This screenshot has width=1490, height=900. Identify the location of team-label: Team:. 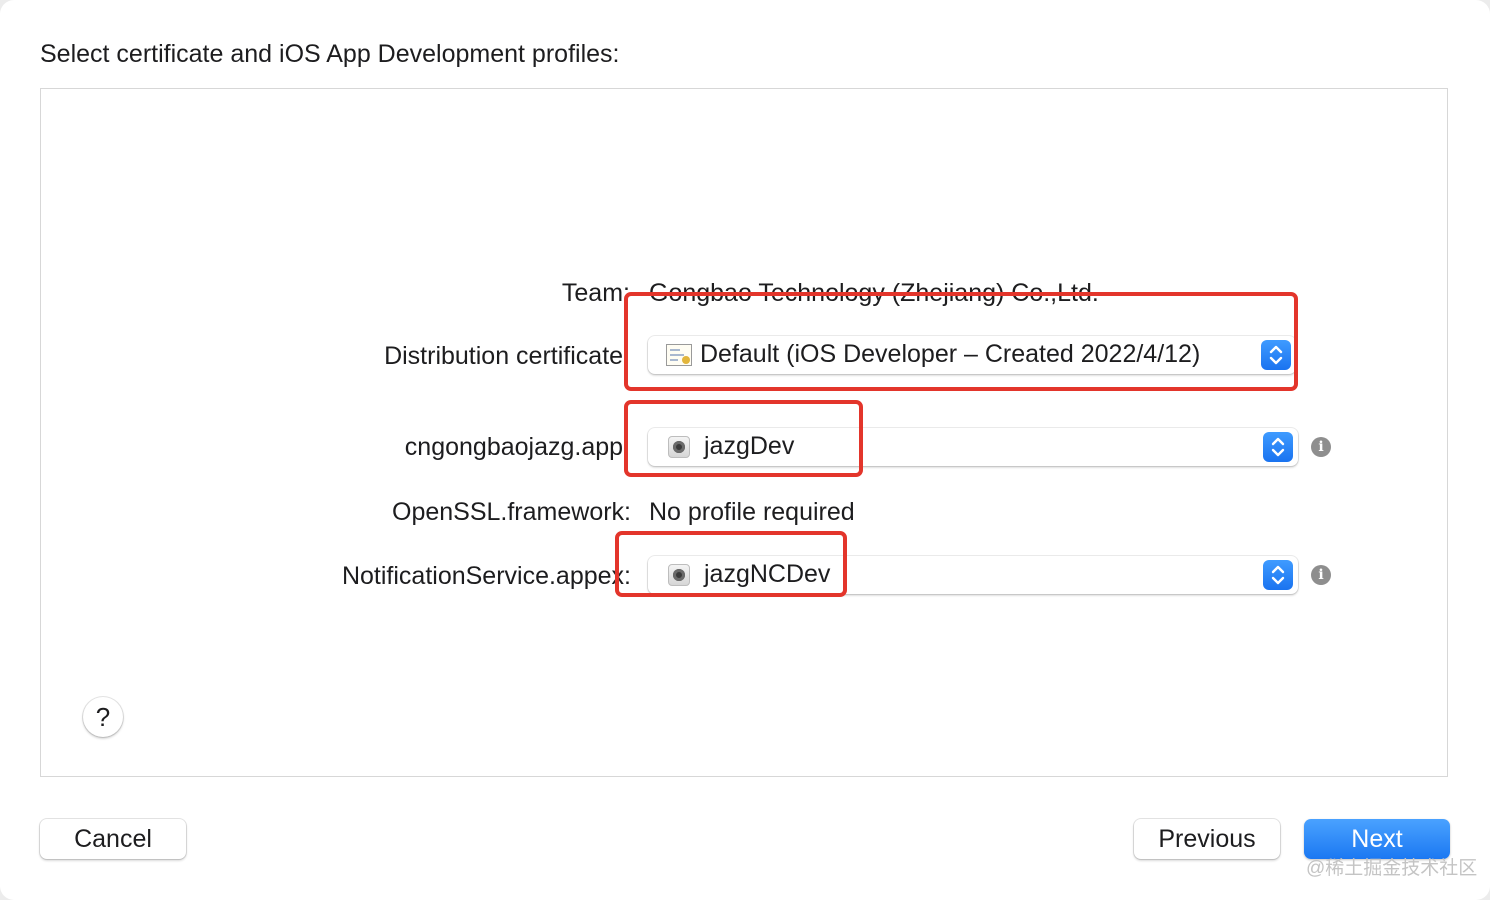
(595, 293).